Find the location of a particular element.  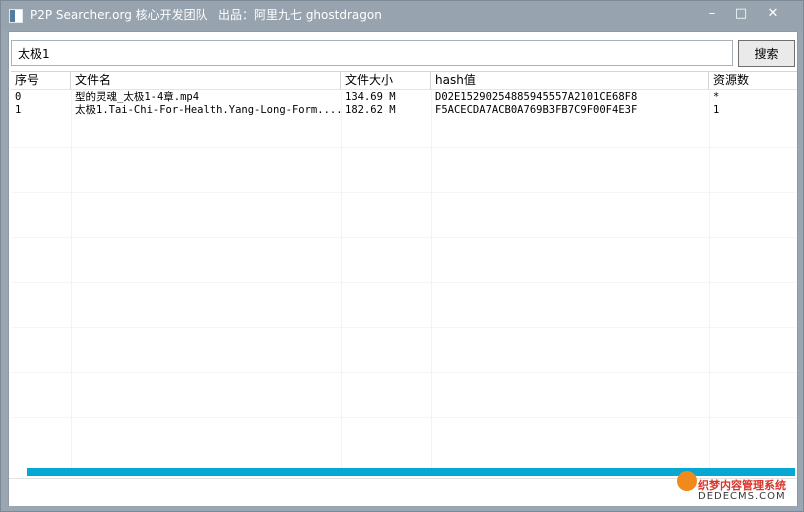

window-credit: 出品：阿里九七 ghostdragon is located at coordinates (300, 15).